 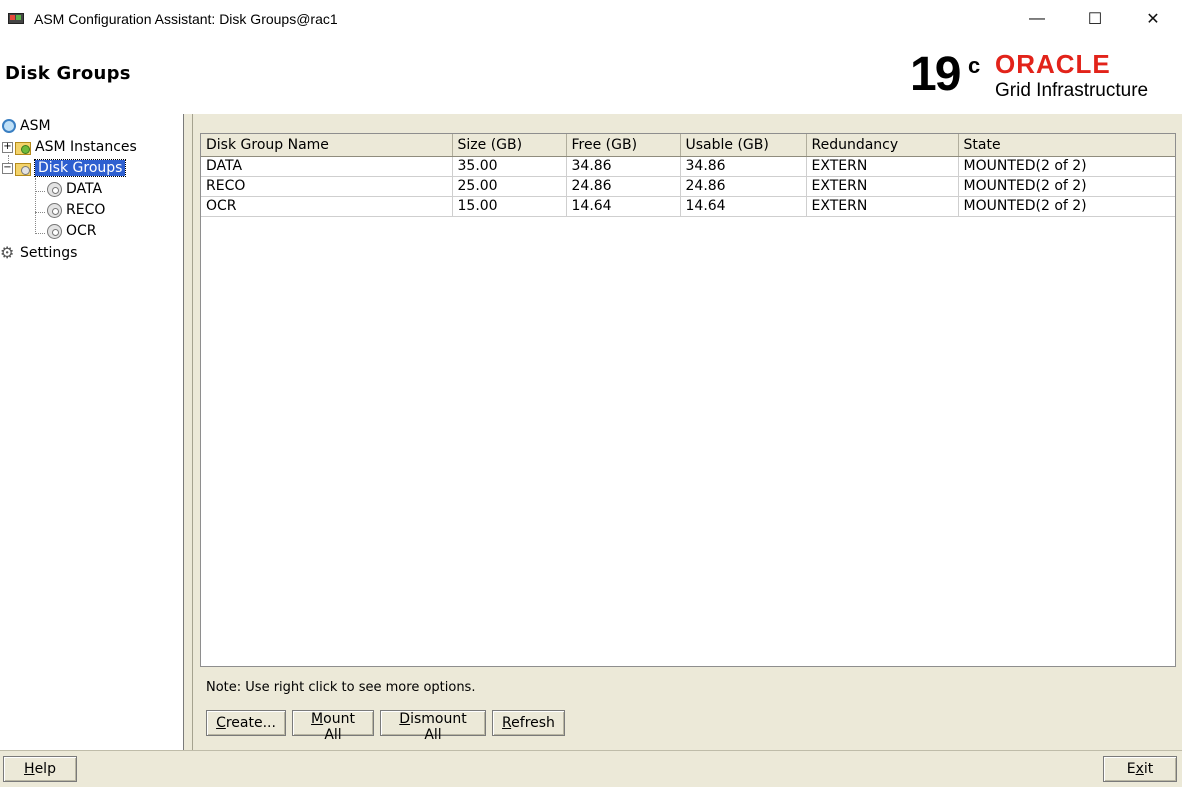 What do you see at coordinates (935, 74) in the screenshot?
I see `logo-version: 19` at bounding box center [935, 74].